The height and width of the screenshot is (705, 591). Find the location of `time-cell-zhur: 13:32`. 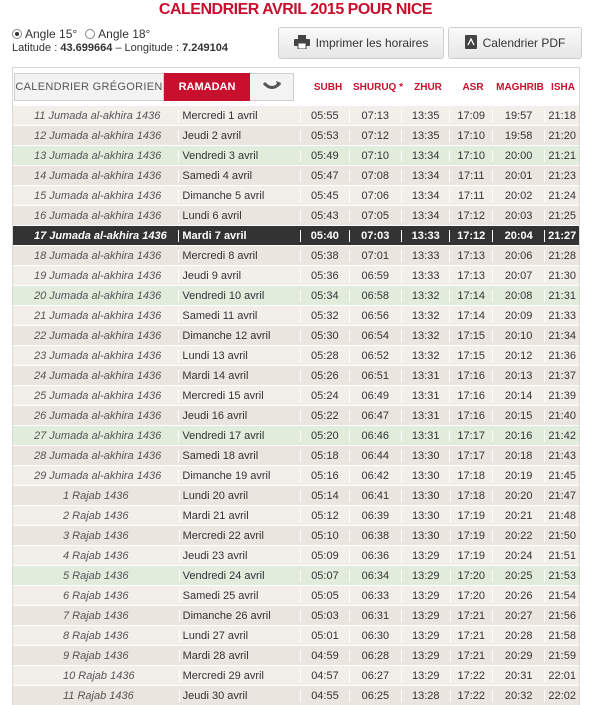

time-cell-zhur: 13:32 is located at coordinates (424, 315).